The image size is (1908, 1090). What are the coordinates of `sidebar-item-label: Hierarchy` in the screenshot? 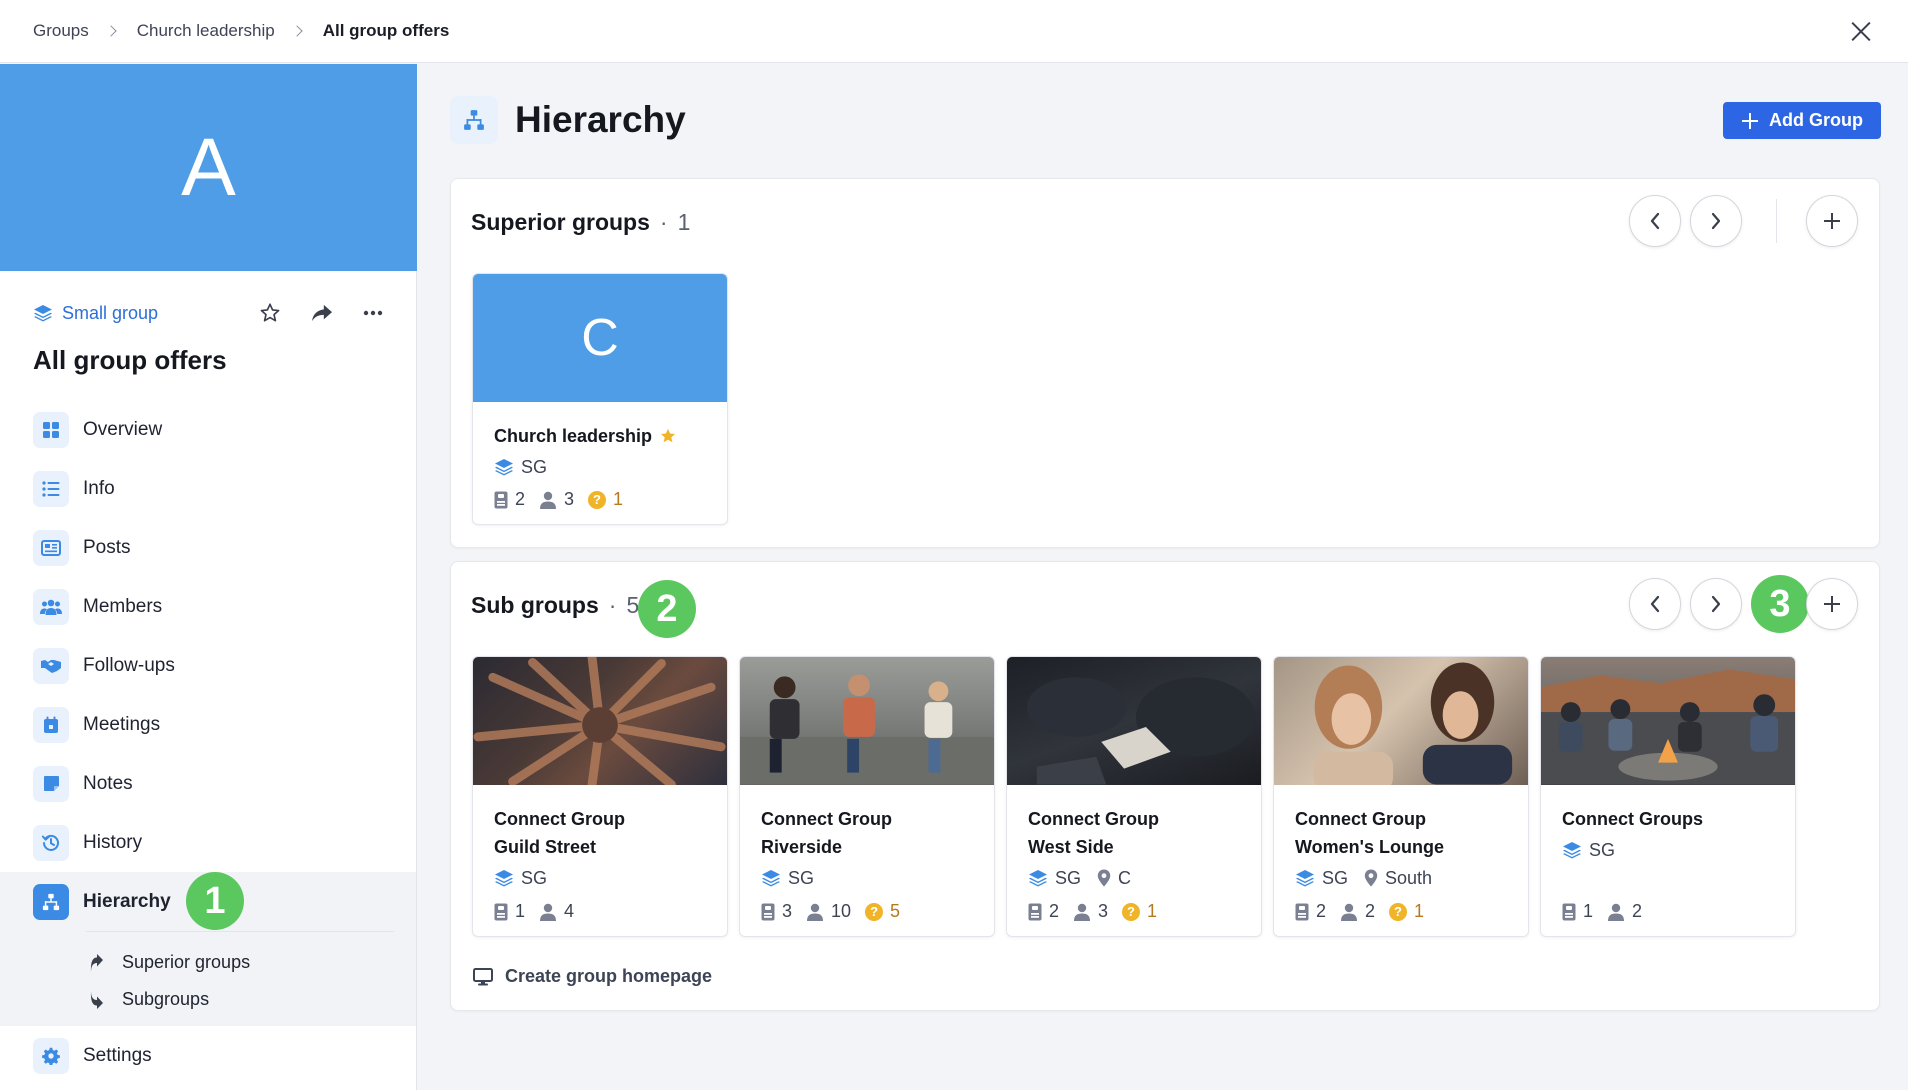 It's located at (127, 901).